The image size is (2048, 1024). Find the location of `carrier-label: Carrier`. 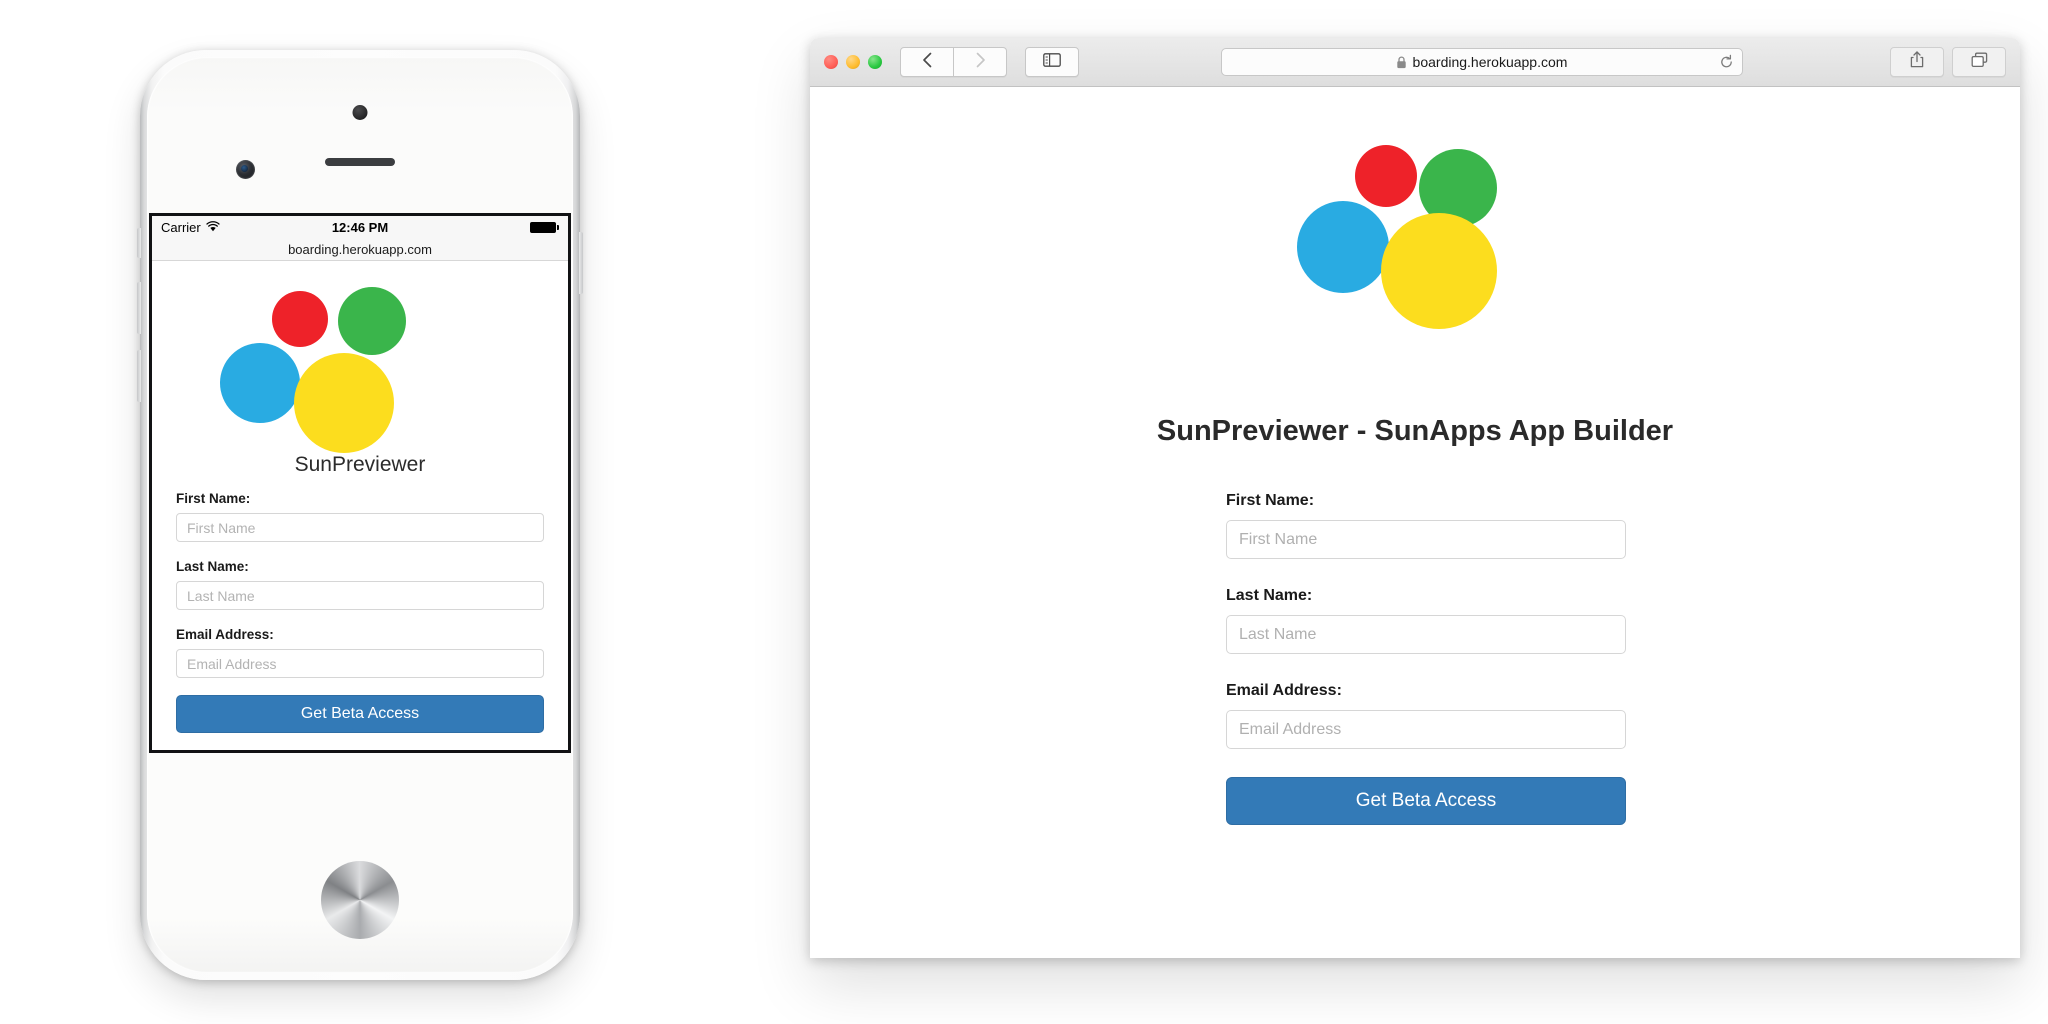

carrier-label: Carrier is located at coordinates (181, 227).